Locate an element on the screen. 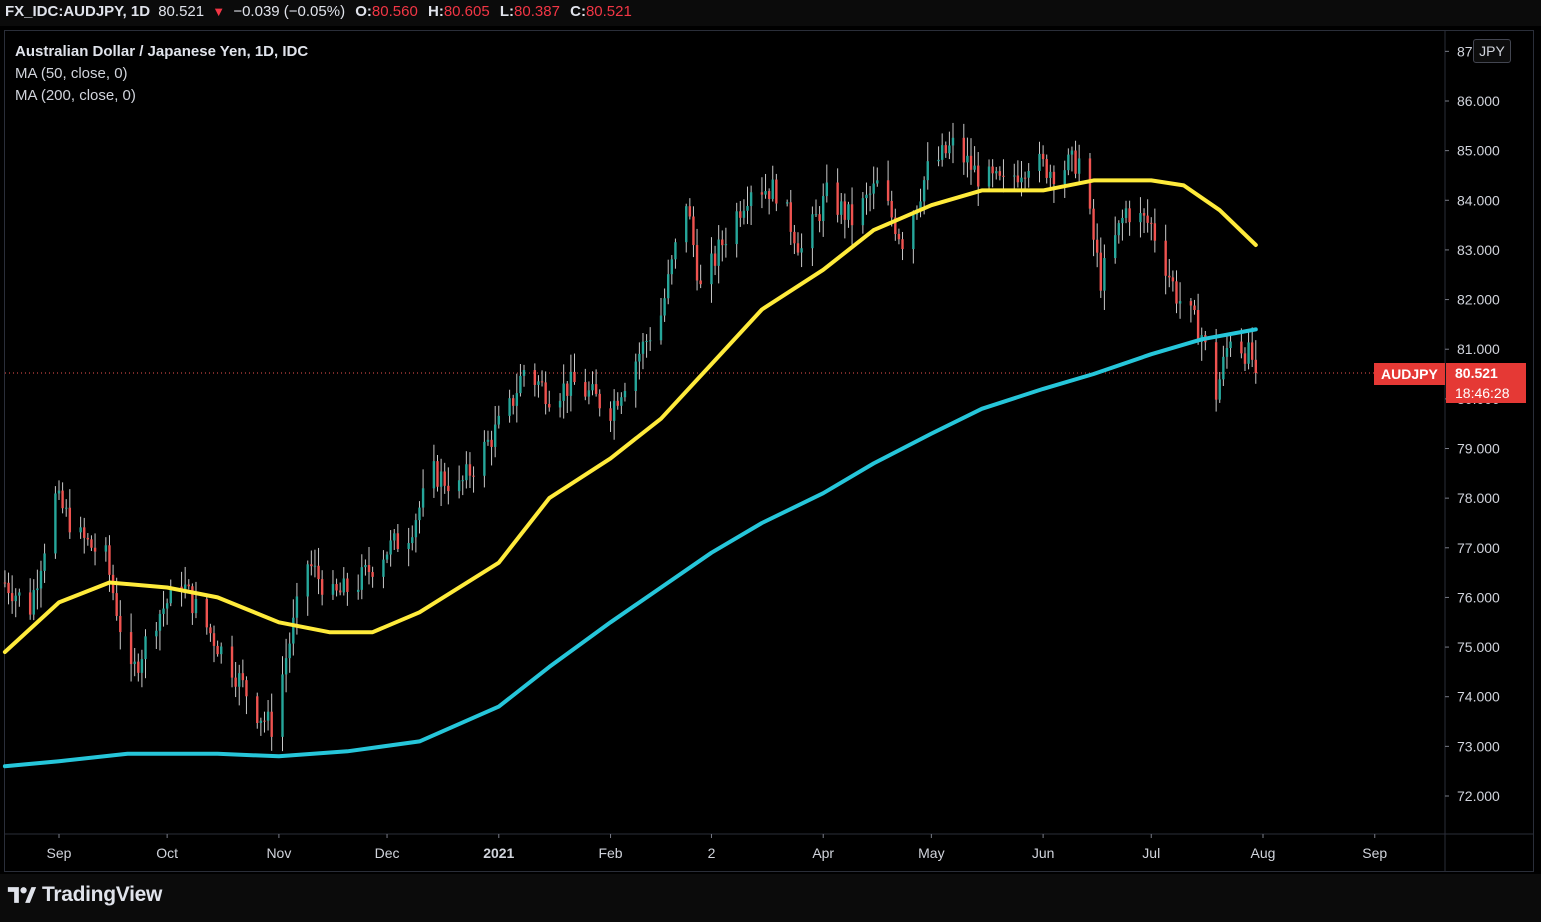 The height and width of the screenshot is (922, 1541). symbol-price-tag: AUDJPY is located at coordinates (1409, 374).